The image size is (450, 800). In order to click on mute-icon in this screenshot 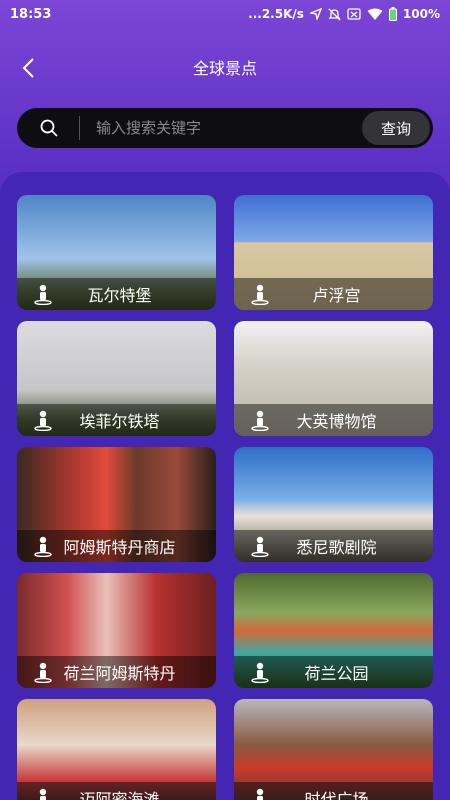, I will do `click(334, 14)`.